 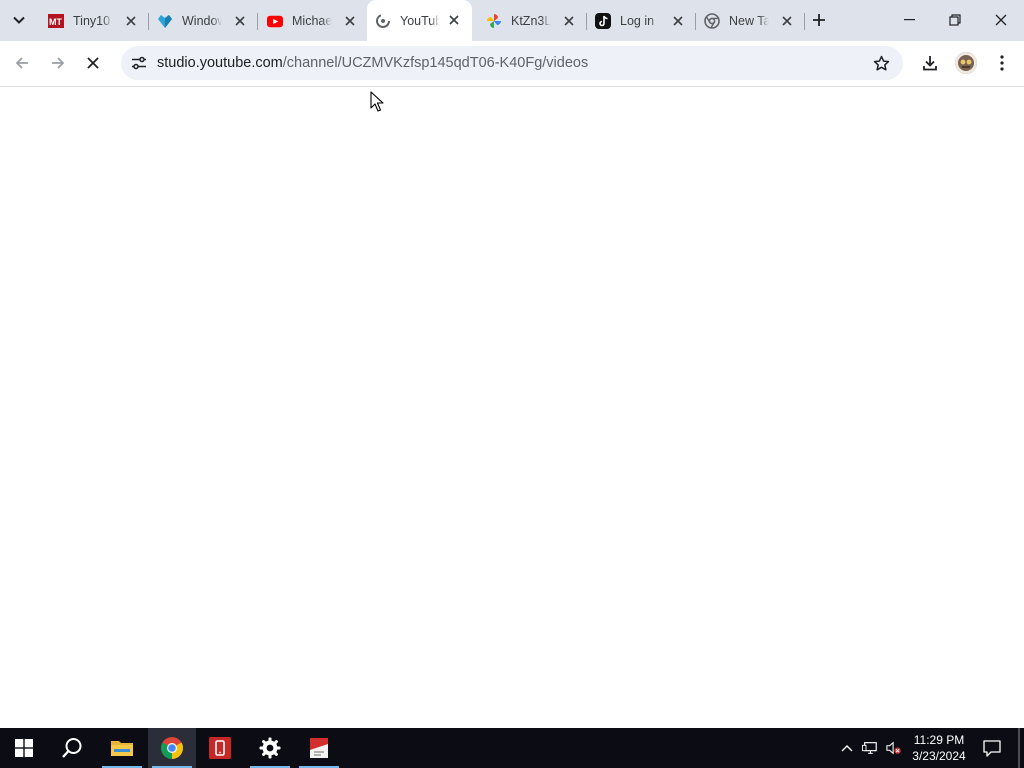 I want to click on tab-title: Windows, so click(x=202, y=21).